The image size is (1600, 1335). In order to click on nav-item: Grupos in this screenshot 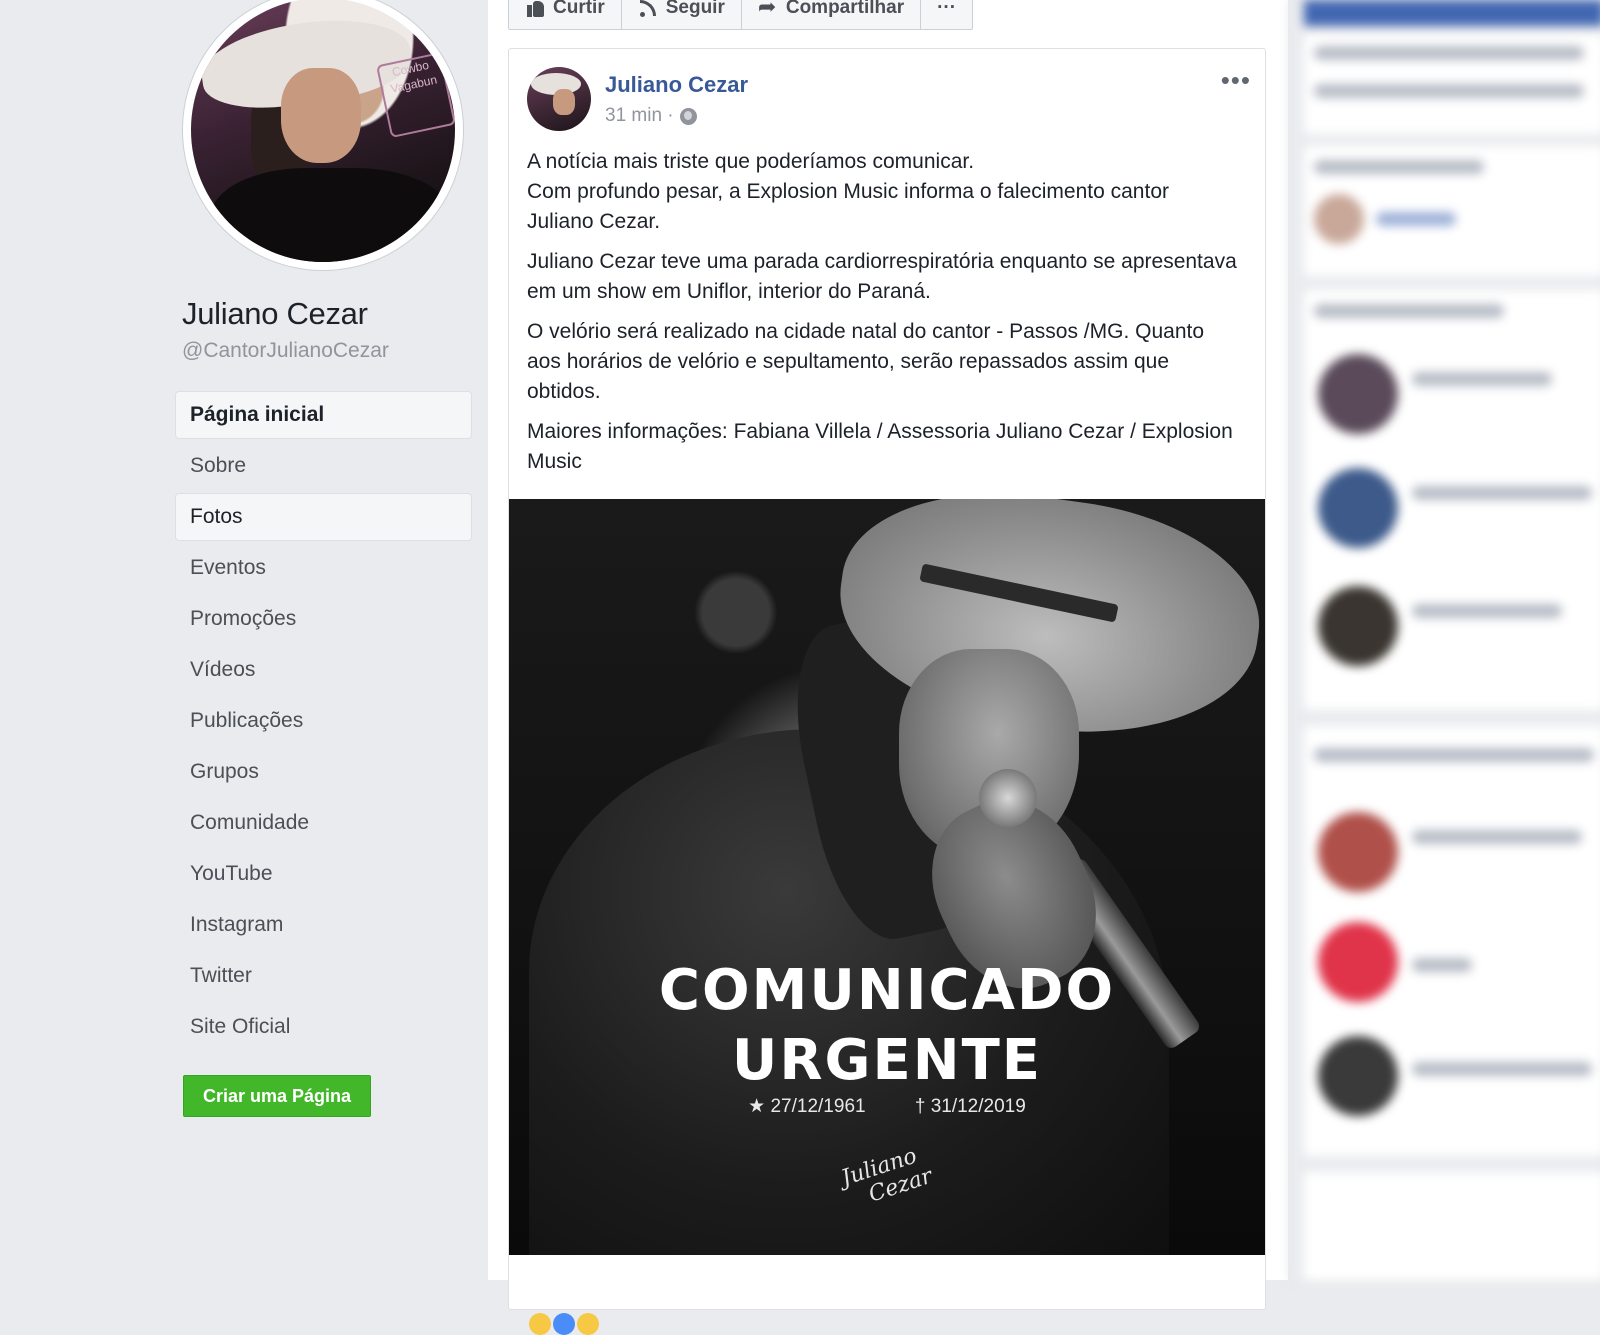, I will do `click(323, 772)`.